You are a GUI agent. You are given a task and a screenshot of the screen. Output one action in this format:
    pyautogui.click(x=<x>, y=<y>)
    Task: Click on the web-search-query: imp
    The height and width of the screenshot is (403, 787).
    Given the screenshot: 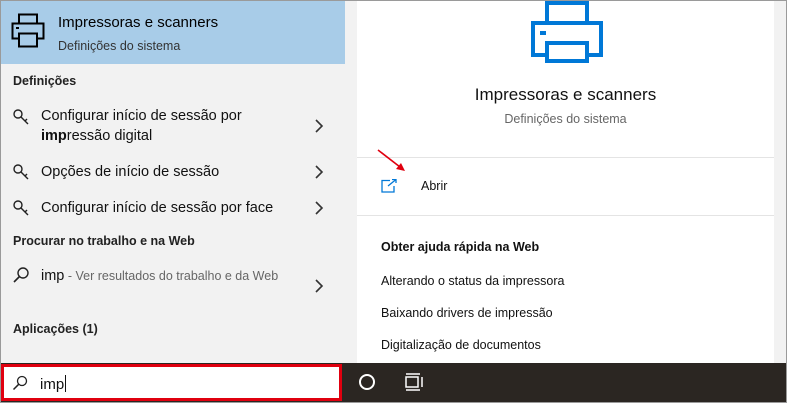 What is the action you would take?
    pyautogui.click(x=53, y=276)
    